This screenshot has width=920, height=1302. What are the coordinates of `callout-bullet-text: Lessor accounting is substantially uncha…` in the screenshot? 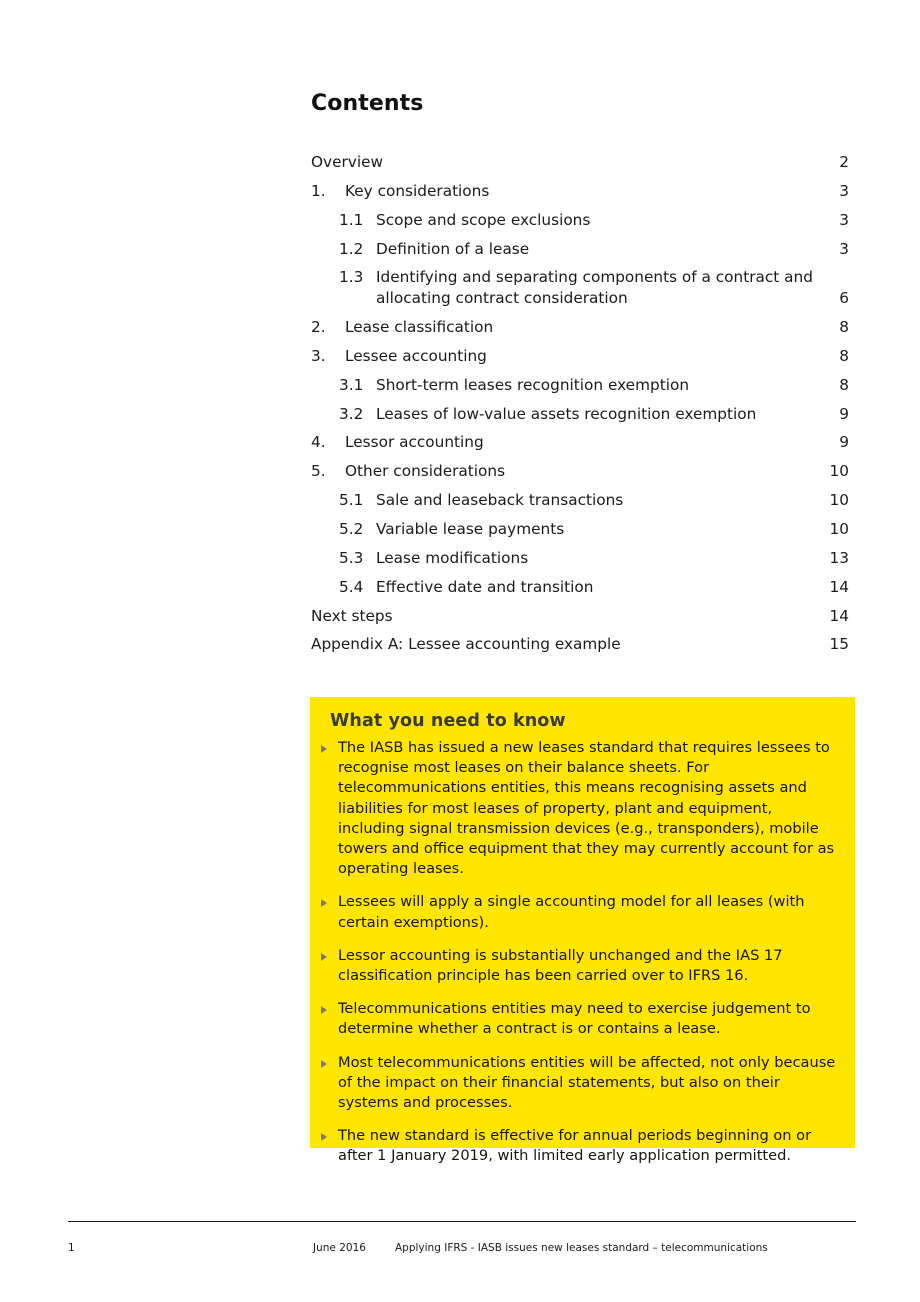 It's located at (560, 965).